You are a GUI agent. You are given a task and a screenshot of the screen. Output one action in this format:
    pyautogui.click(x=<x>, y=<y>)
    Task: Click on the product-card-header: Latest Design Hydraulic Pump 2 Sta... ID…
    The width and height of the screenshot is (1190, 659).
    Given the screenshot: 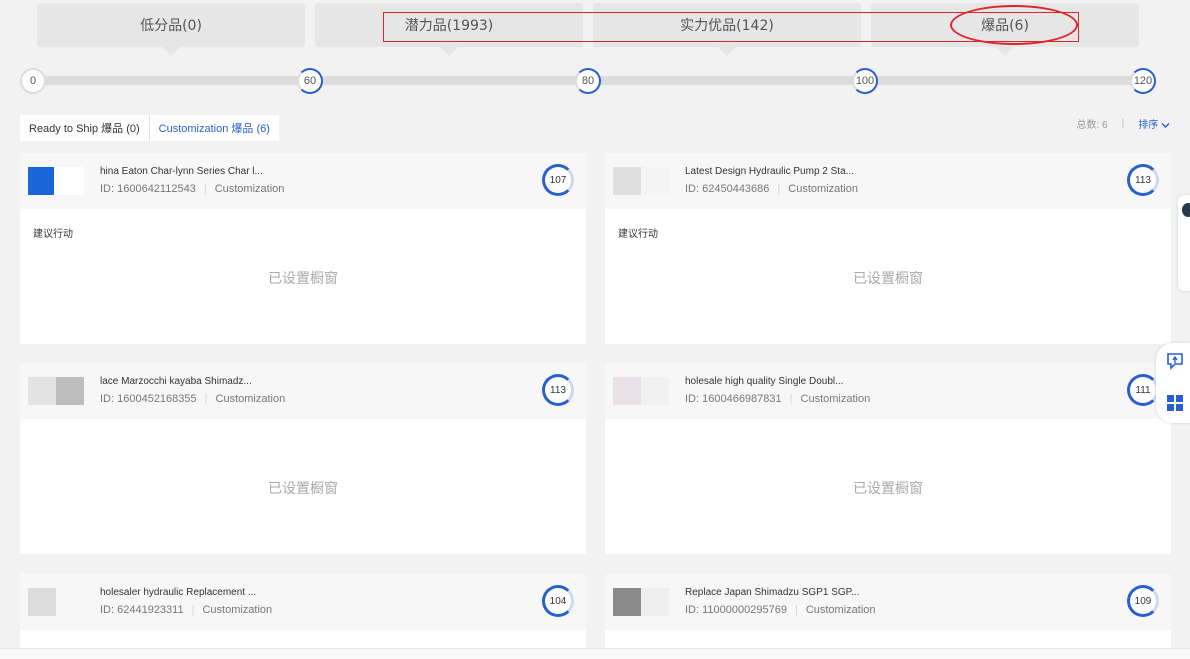 What is the action you would take?
    pyautogui.click(x=888, y=181)
    